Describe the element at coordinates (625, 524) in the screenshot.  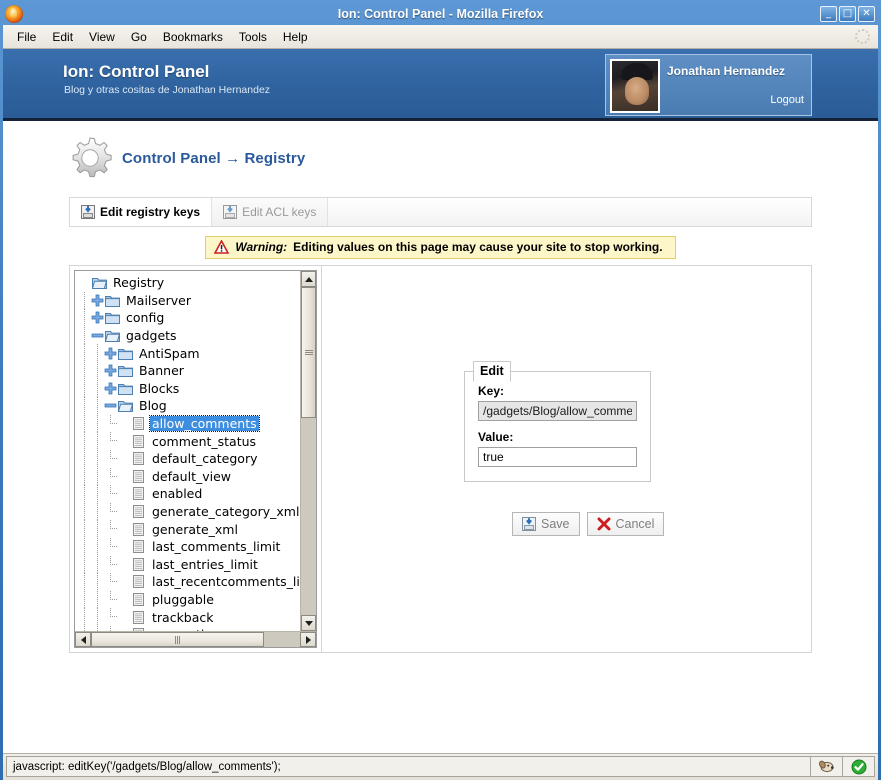
I see `cancel-button: Cancel` at that location.